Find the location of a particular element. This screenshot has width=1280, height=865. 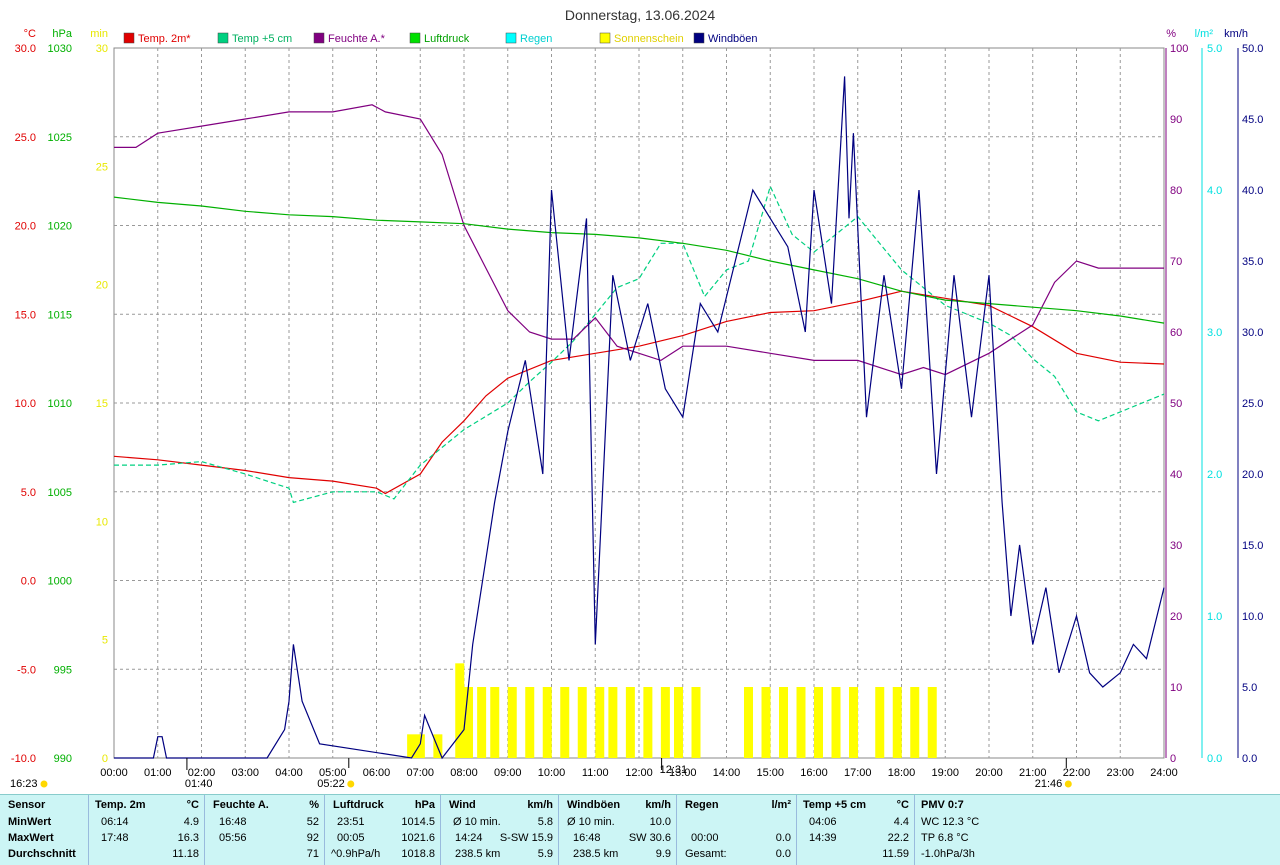

x-tick-label: 18:00 is located at coordinates (902, 773).